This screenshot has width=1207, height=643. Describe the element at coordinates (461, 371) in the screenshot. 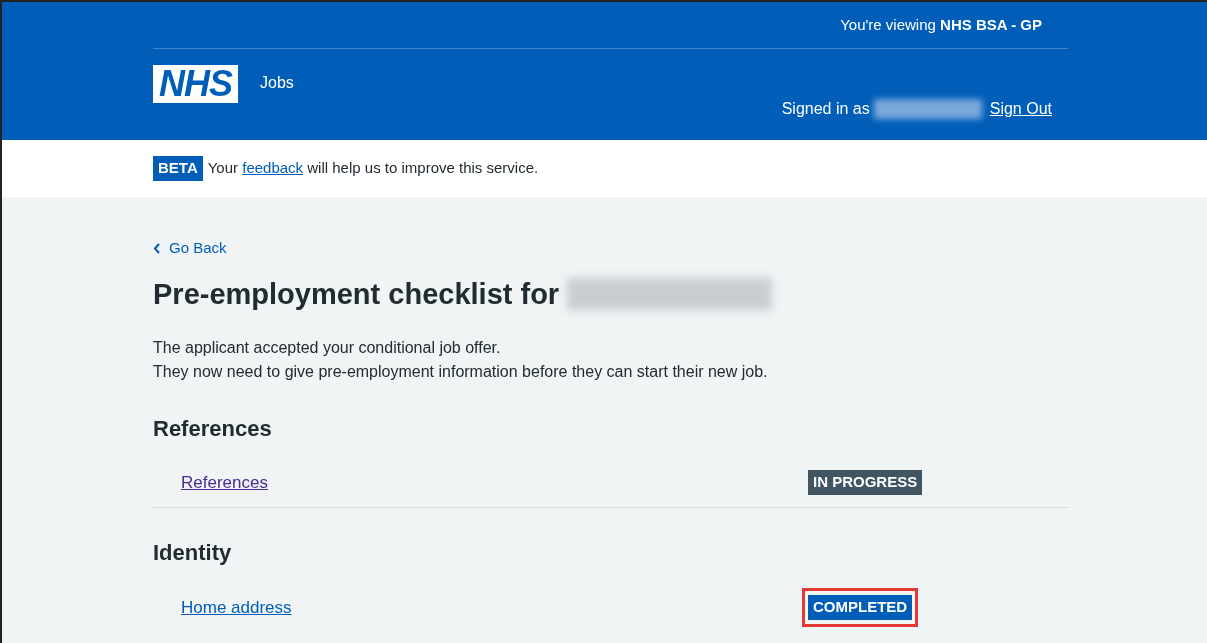

I see `intro-text: They now need to give pre-employment information before they can start their new job.` at that location.